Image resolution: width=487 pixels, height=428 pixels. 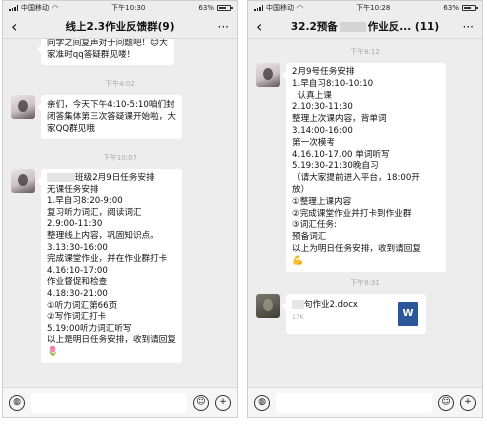 What do you see at coordinates (75, 224) in the screenshot?
I see `message-line: 2.9:00-11:30` at bounding box center [75, 224].